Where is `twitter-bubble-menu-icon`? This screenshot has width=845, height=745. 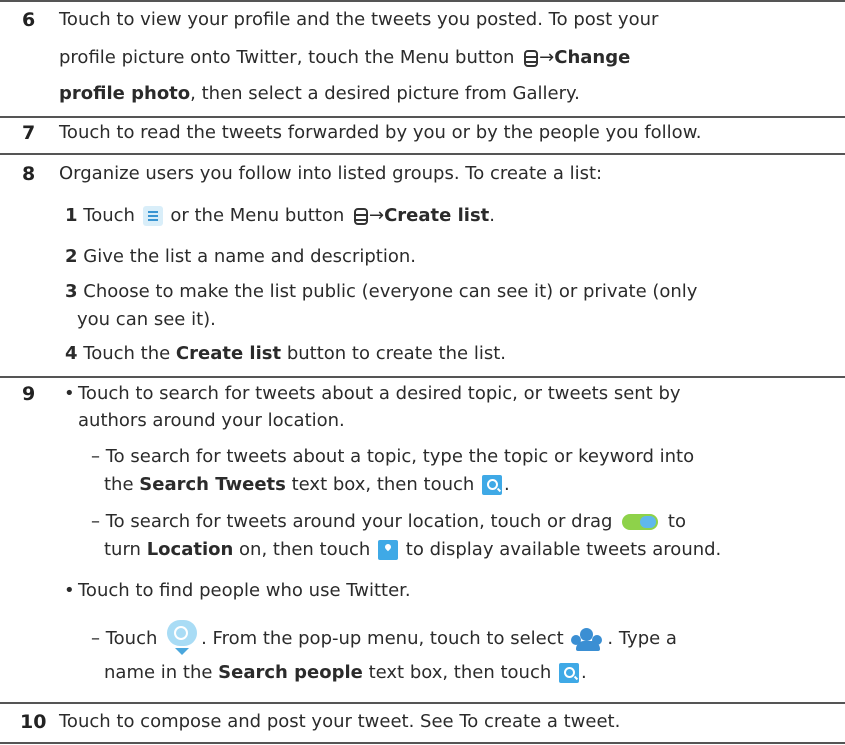 twitter-bubble-menu-icon is located at coordinates (182, 639).